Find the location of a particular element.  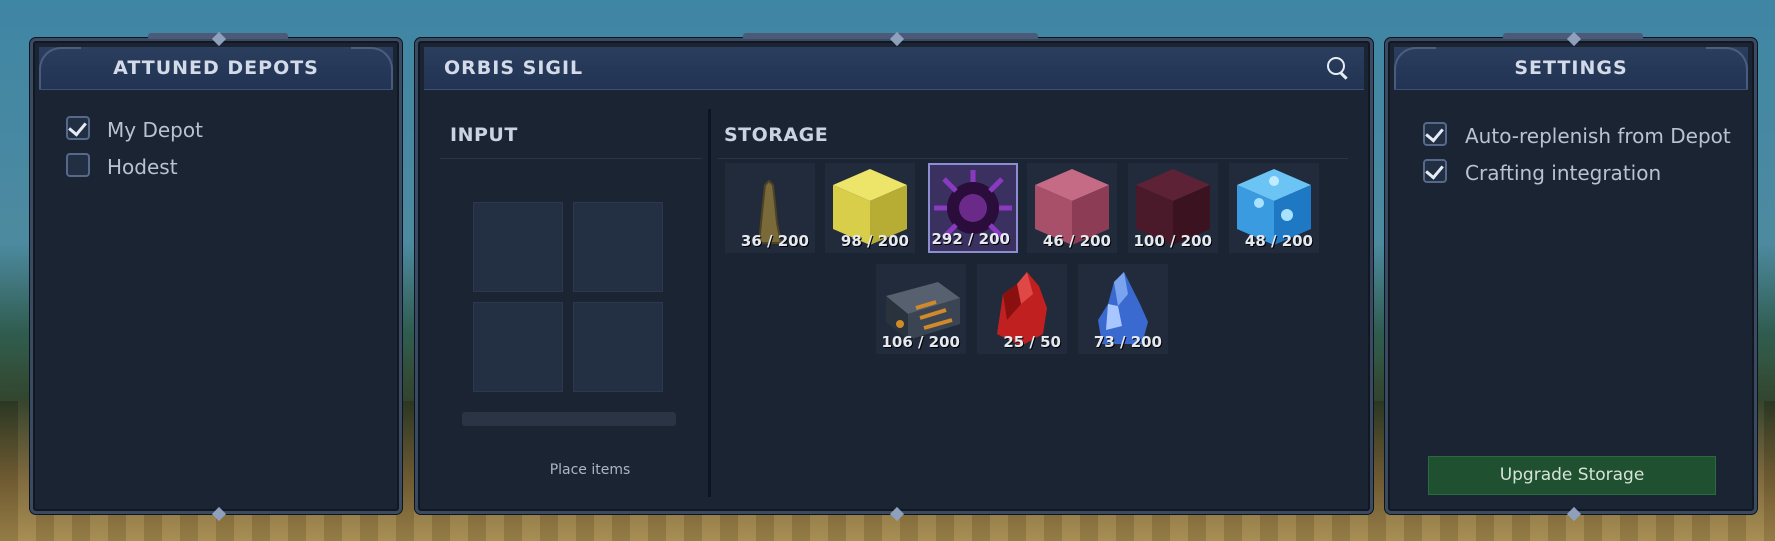

storage-item: 73 / 200 is located at coordinates (1123, 309).